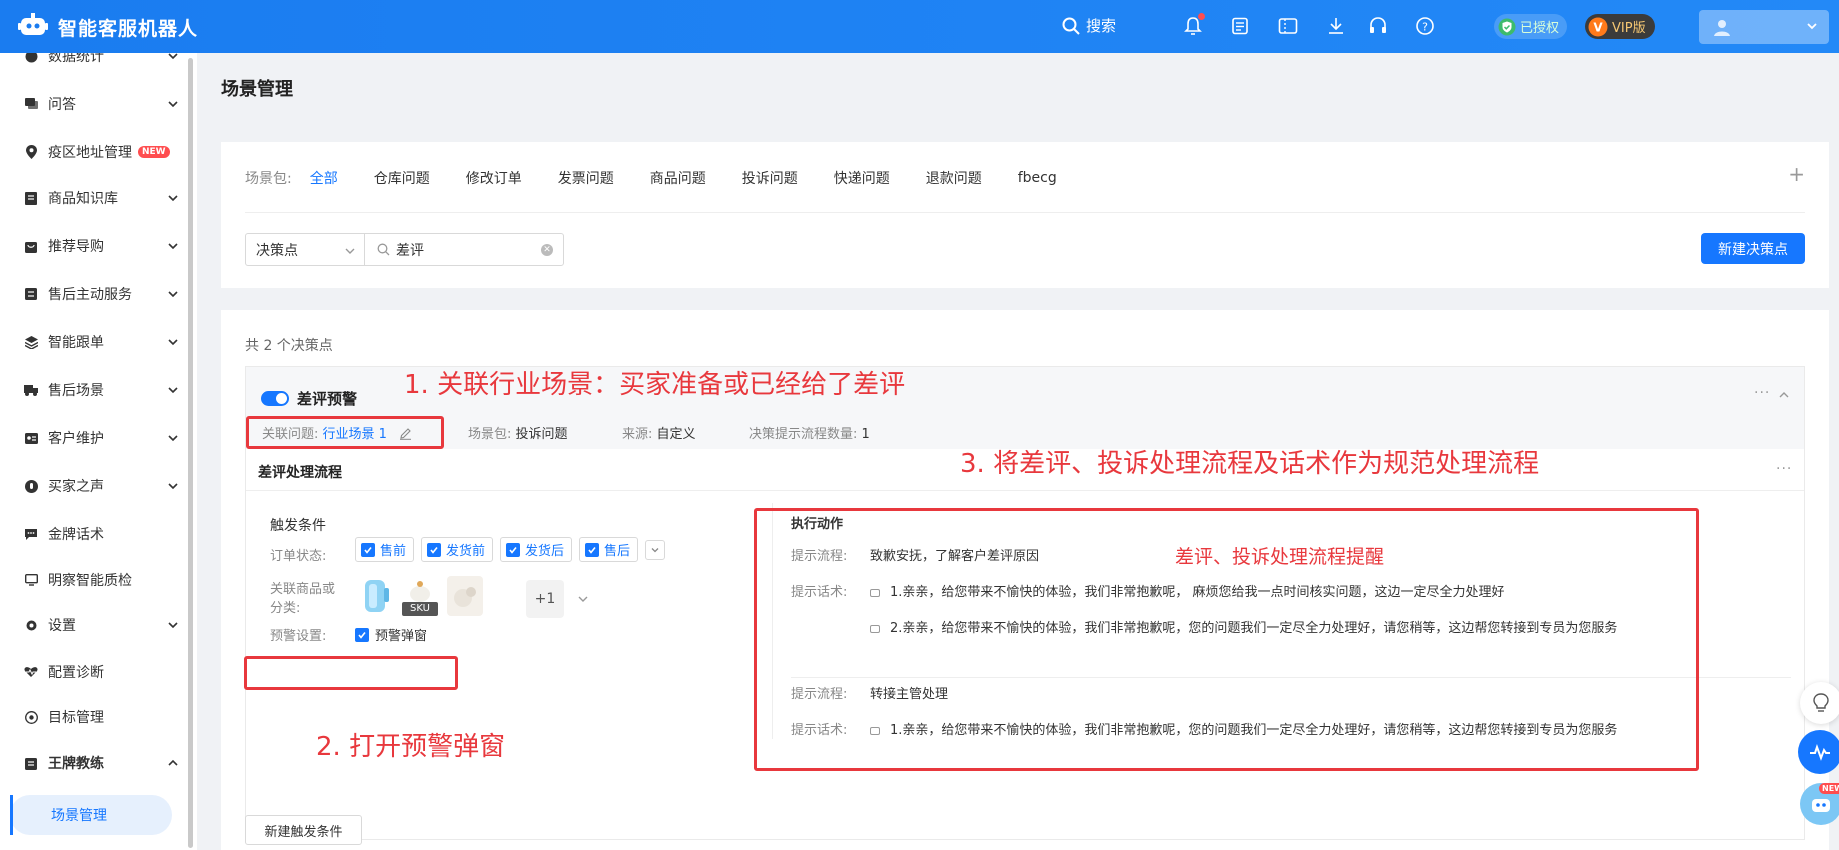 Image resolution: width=1839 pixels, height=850 pixels. I want to click on sidebar-item-label: 客户维护, so click(76, 439).